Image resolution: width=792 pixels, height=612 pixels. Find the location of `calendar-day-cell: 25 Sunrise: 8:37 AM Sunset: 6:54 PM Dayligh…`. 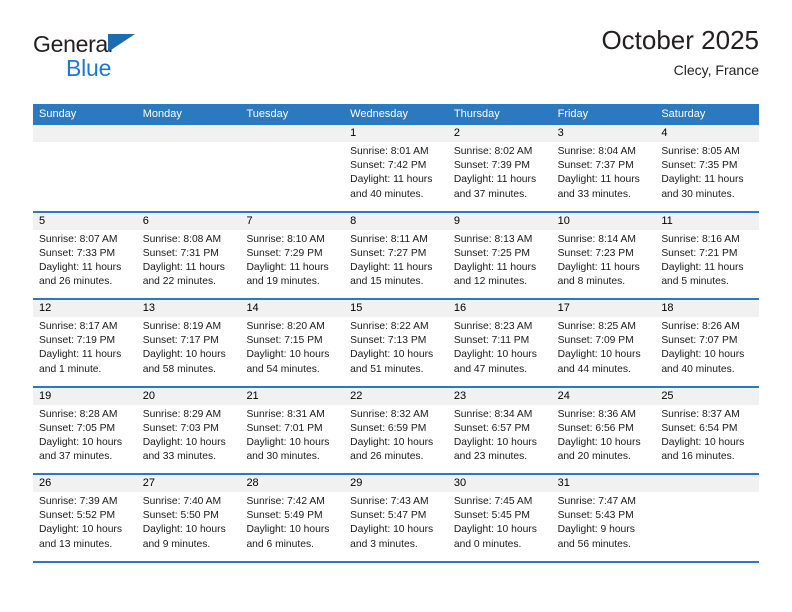

calendar-day-cell: 25 Sunrise: 8:37 AM Sunset: 6:54 PM Dayligh… is located at coordinates (707, 430).